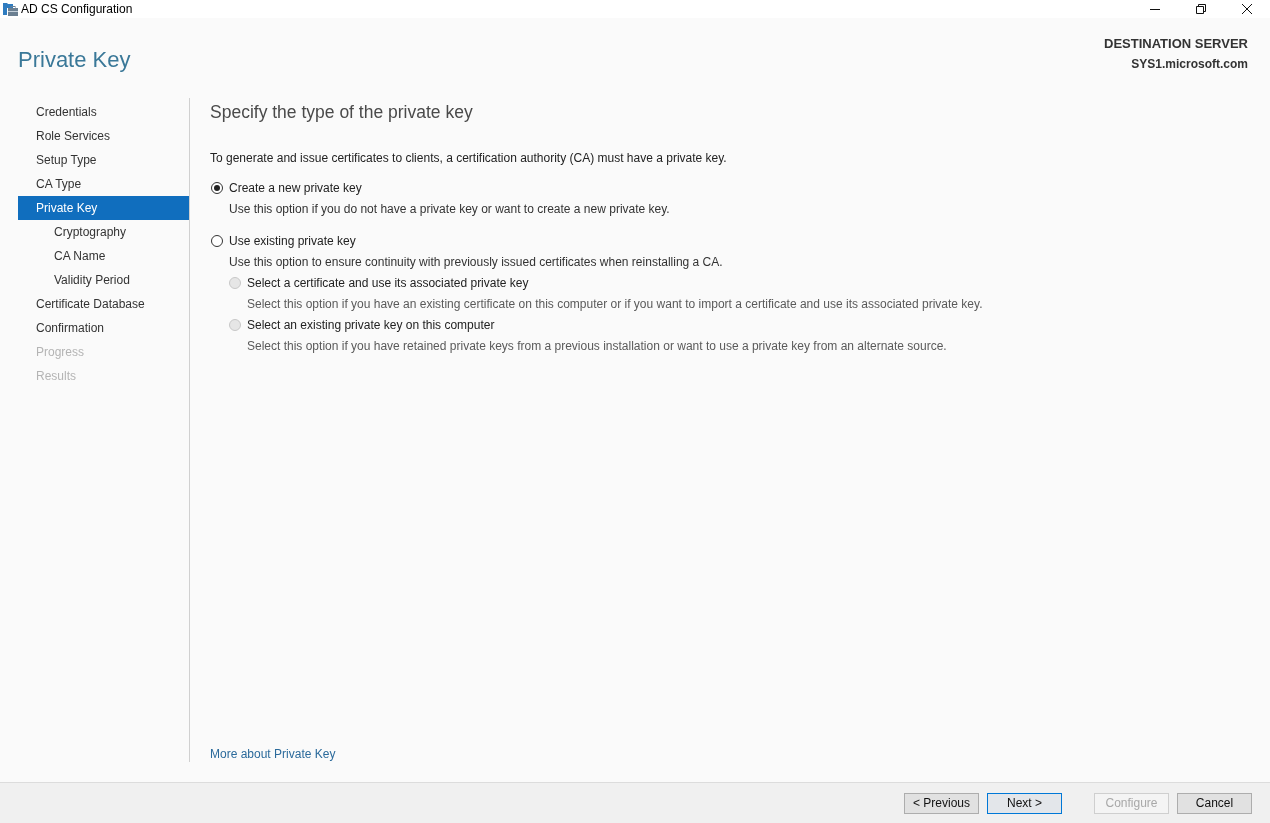 The image size is (1270, 823). What do you see at coordinates (103, 184) in the screenshot?
I see `sidebar-item: CA Type` at bounding box center [103, 184].